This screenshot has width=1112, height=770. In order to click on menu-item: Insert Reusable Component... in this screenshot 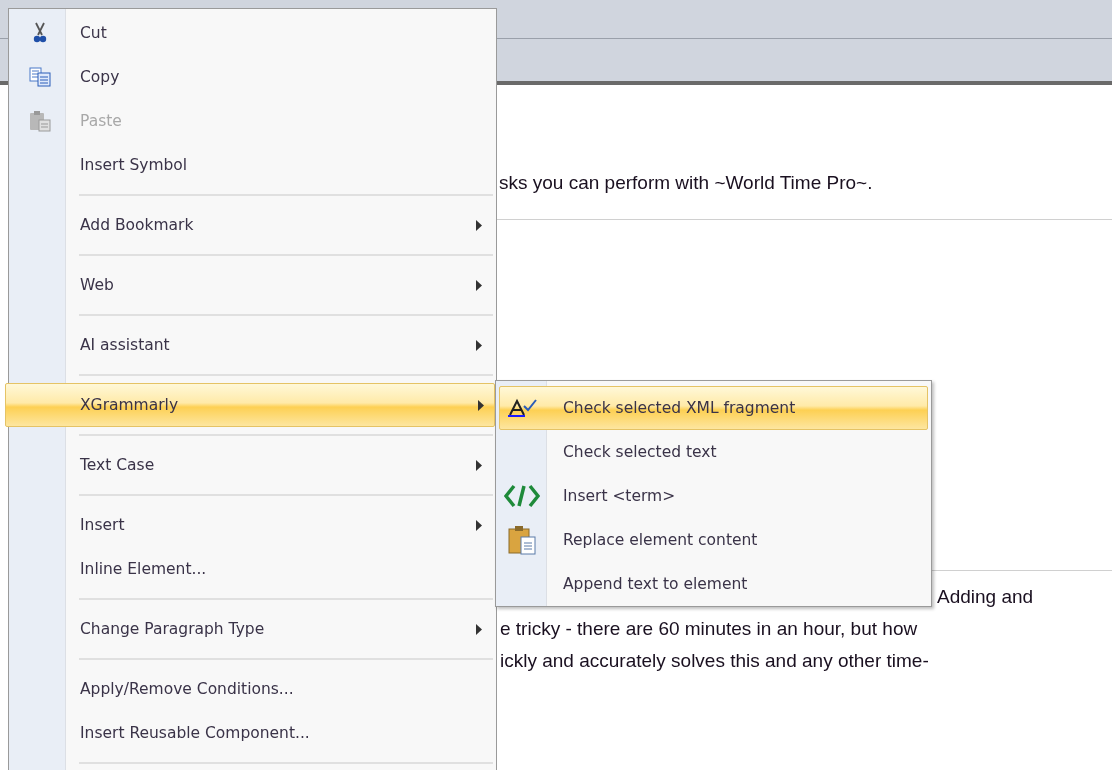, I will do `click(252, 733)`.